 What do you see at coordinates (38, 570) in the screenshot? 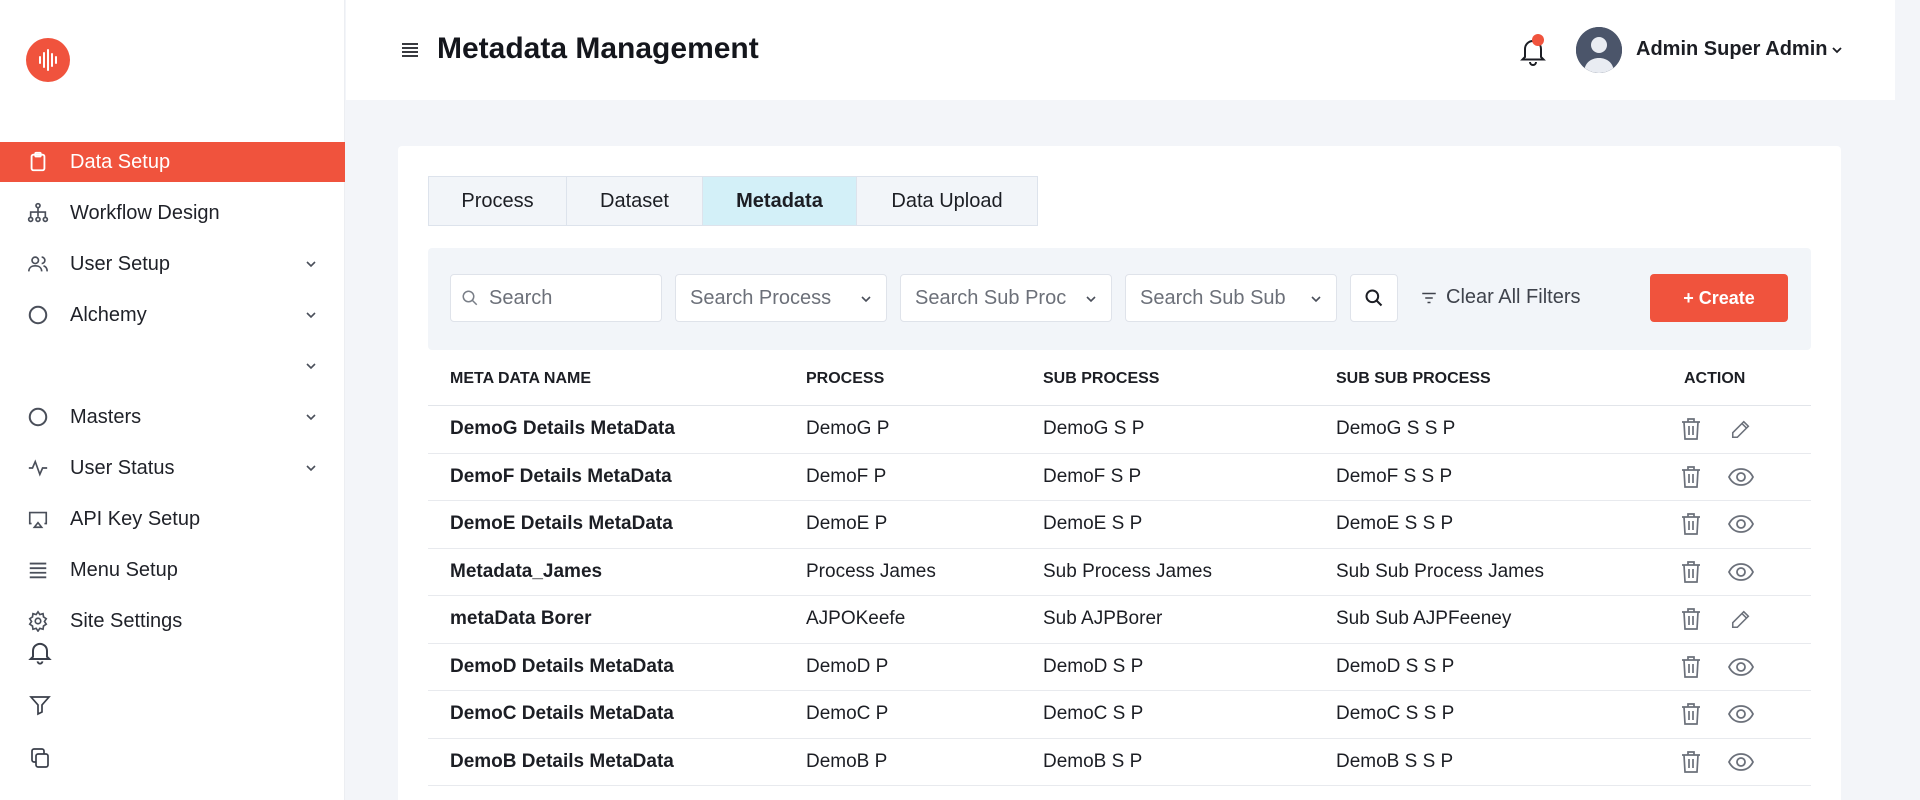
I see `list-icon` at bounding box center [38, 570].